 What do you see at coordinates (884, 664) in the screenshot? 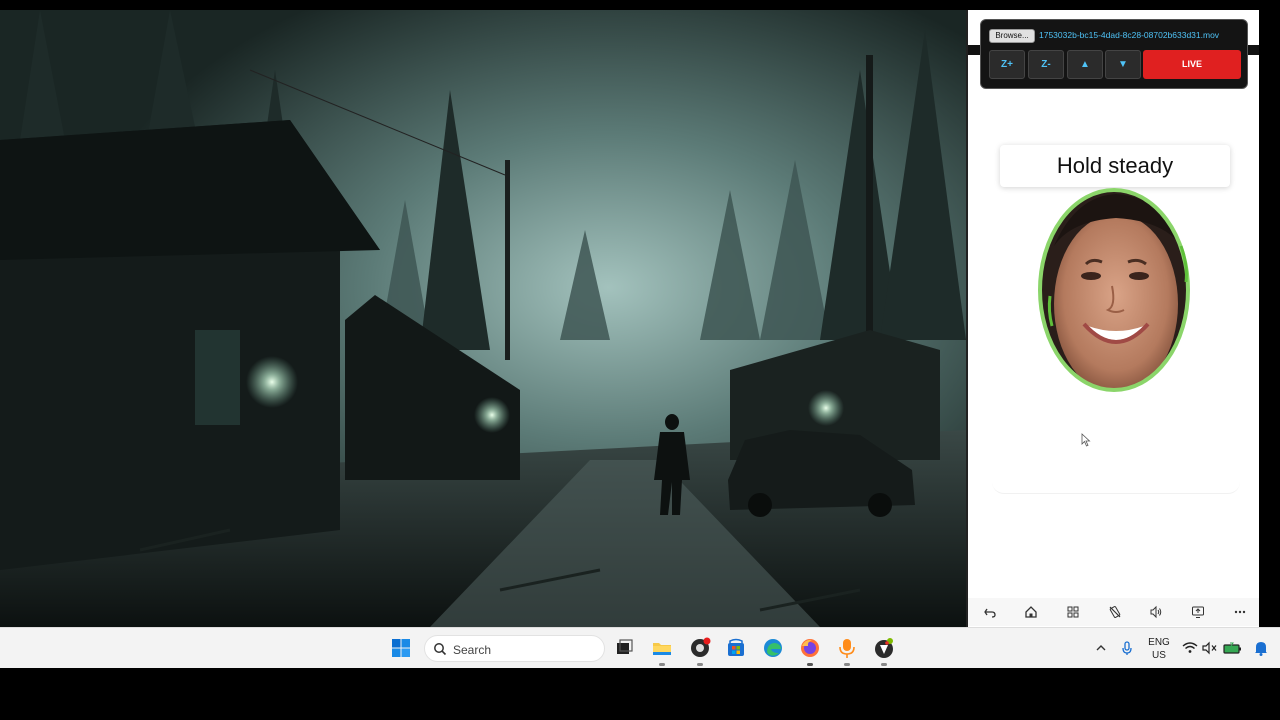
I see `inkscape-active-indicator` at bounding box center [884, 664].